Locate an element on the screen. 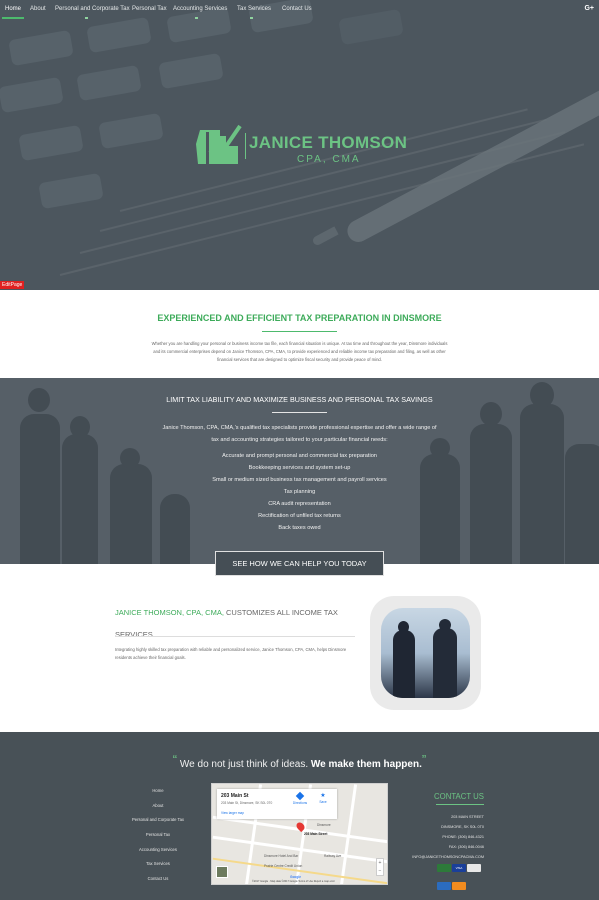 The height and width of the screenshot is (900, 599). contact-street: 203 MAIN STREET is located at coordinates (467, 817).